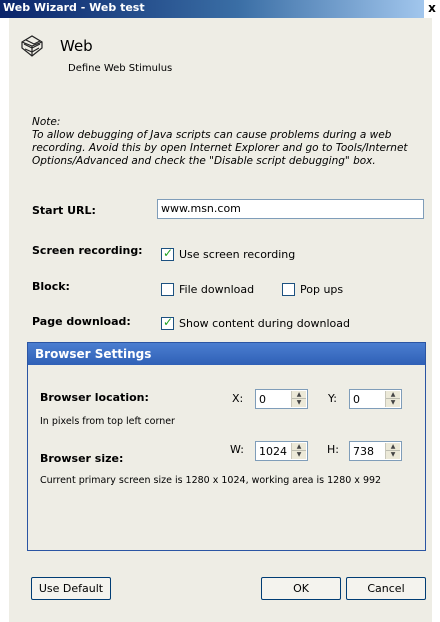  What do you see at coordinates (216, 9) in the screenshot?
I see `title-bar: Web Wizard - Web test` at bounding box center [216, 9].